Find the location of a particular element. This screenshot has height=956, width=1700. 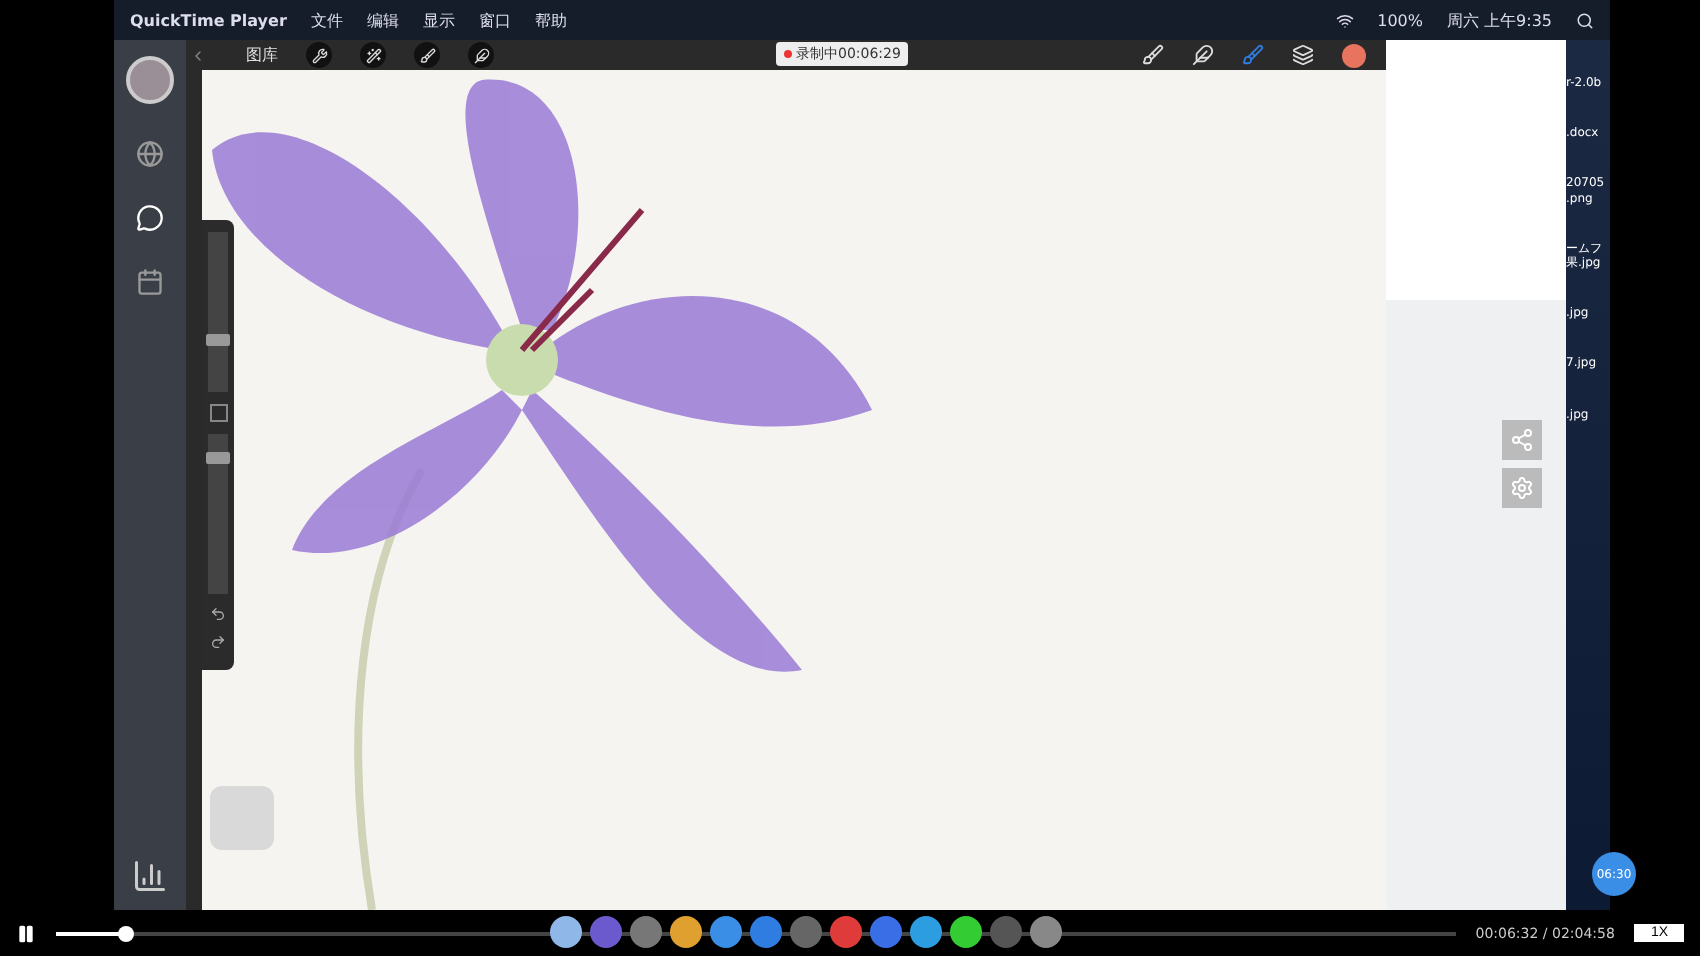

redo-icon is located at coordinates (218, 642).